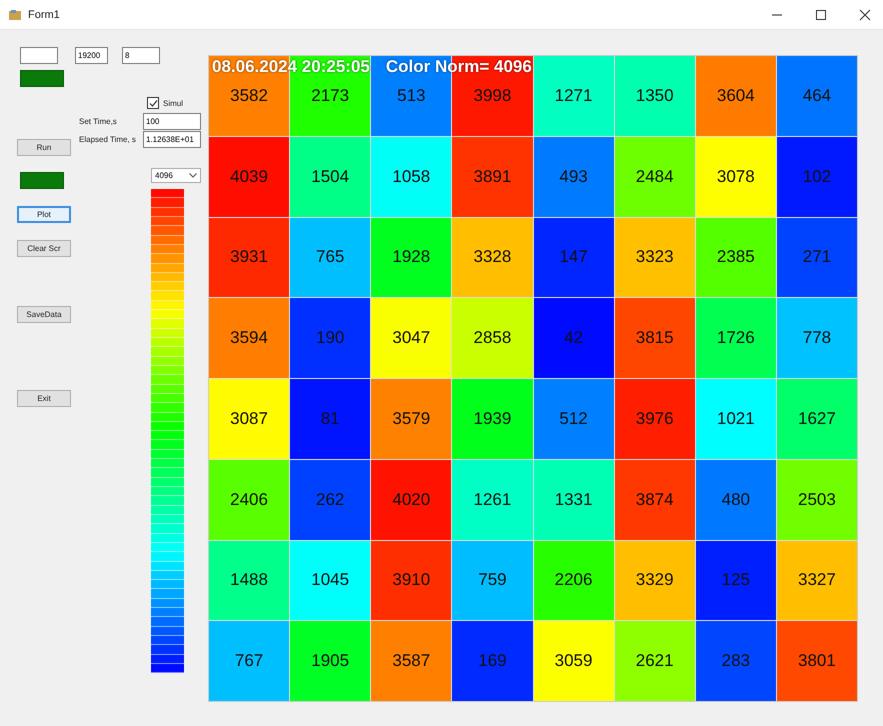 The width and height of the screenshot is (883, 726). I want to click on cell-value: 4020, so click(411, 500).